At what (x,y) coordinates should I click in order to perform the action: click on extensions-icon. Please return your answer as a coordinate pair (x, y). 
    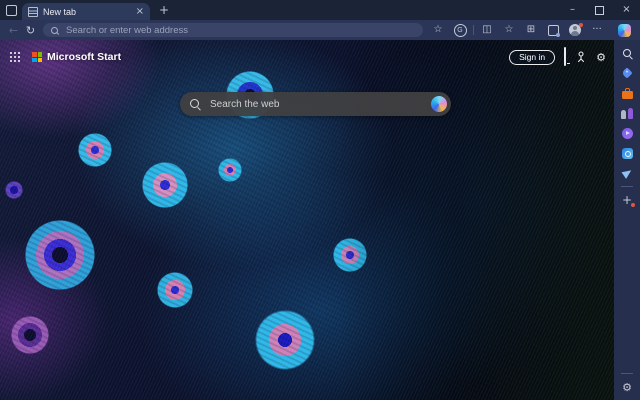
    Looking at the image, I should click on (553, 30).